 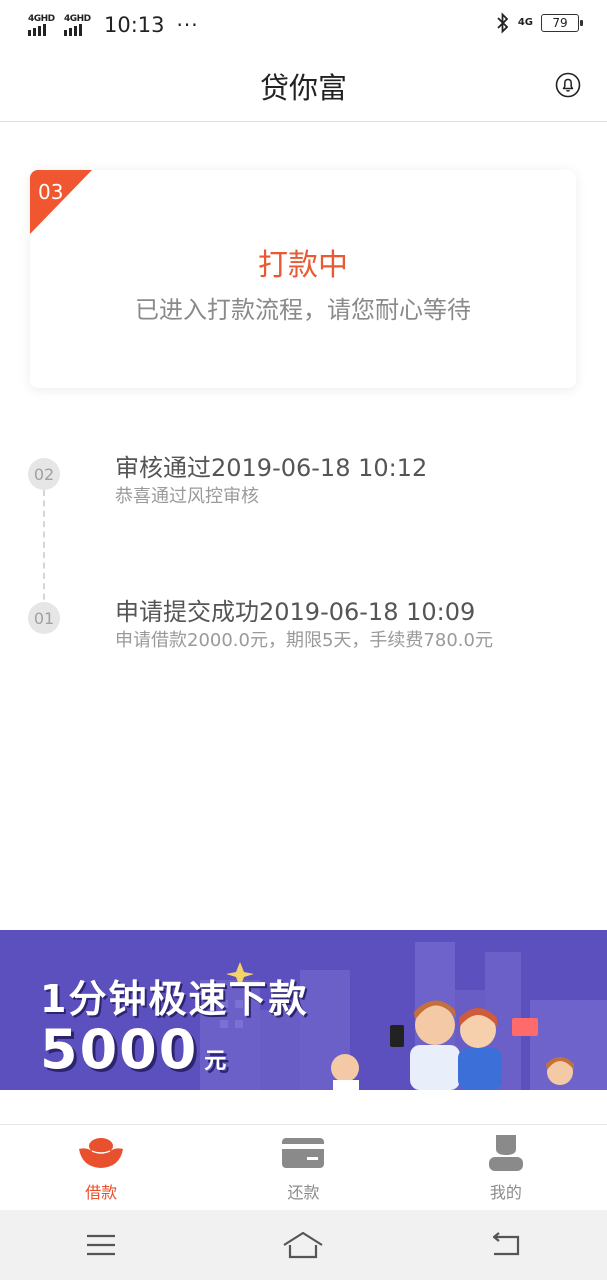 I want to click on tab-repay: 还款, so click(x=303, y=1167).